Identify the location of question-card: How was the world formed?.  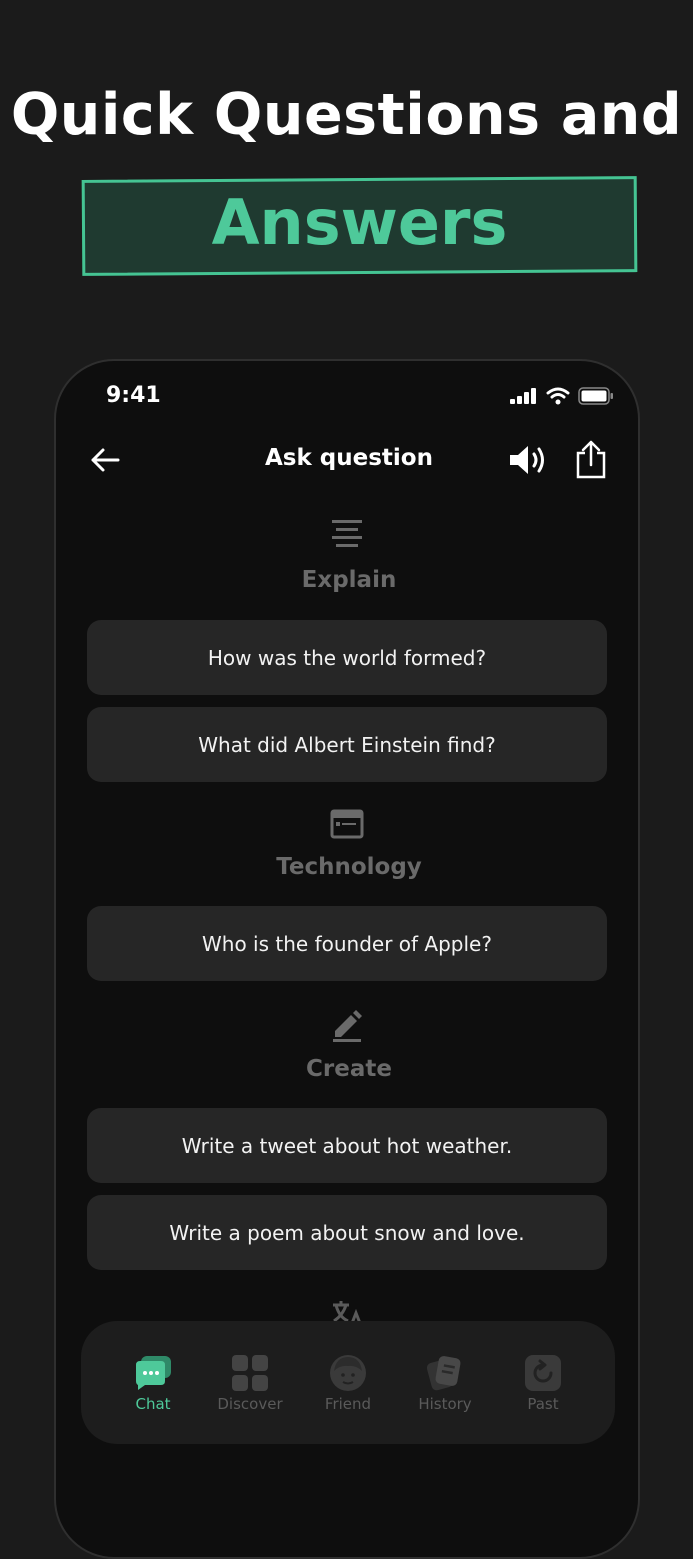
(347, 657).